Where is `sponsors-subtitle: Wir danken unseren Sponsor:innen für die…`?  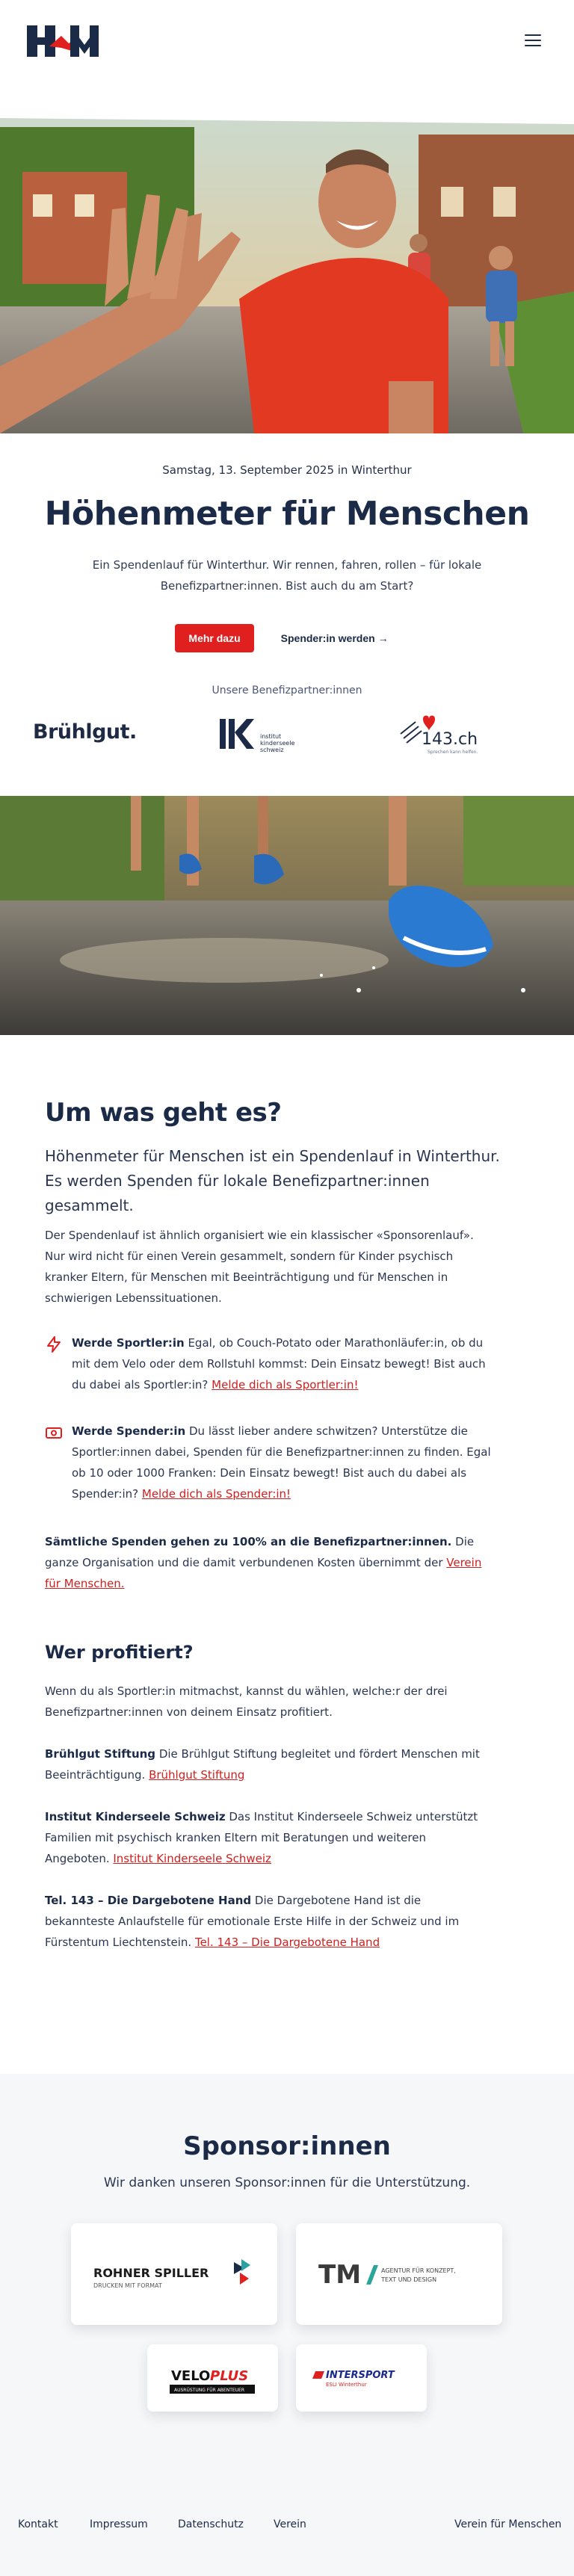
sponsors-subtitle: Wir danken unseren Sponsor:innen für die… is located at coordinates (287, 2182).